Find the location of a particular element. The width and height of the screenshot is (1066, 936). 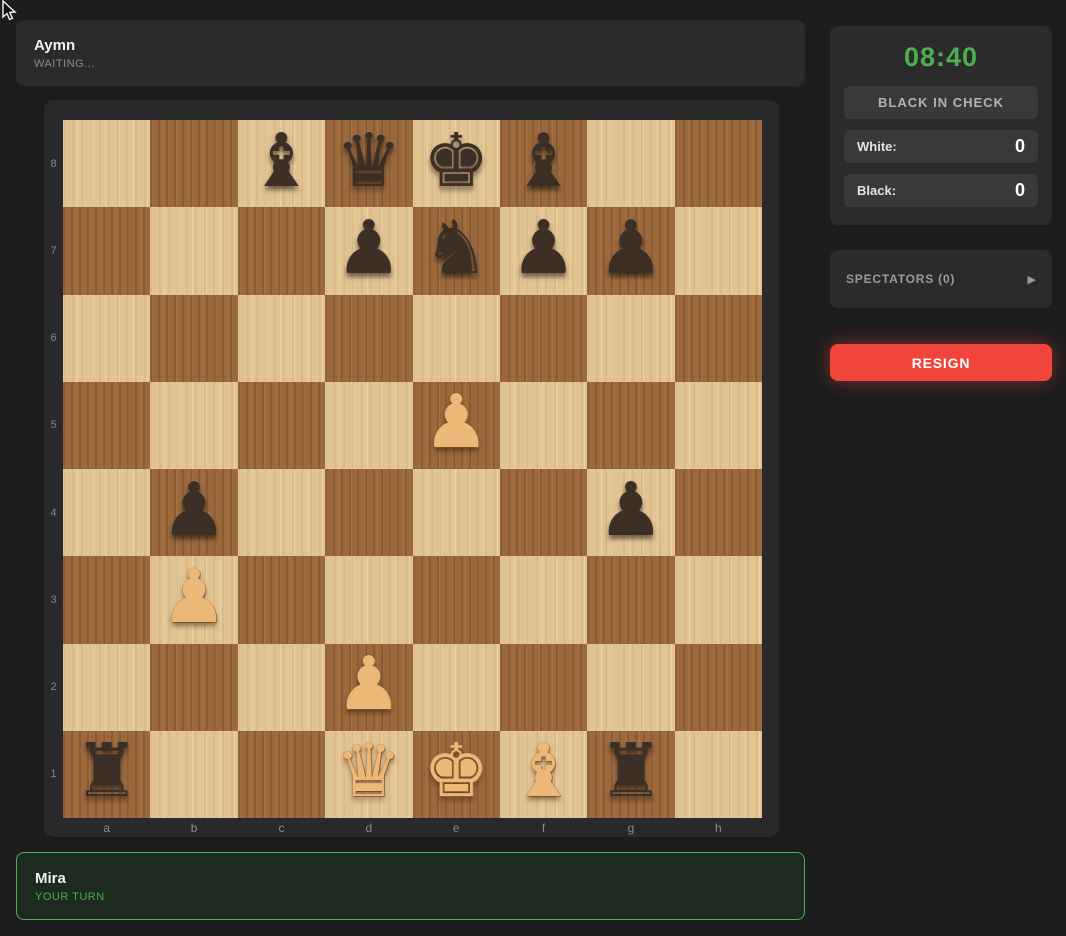

board-square-h6 is located at coordinates (718, 338).